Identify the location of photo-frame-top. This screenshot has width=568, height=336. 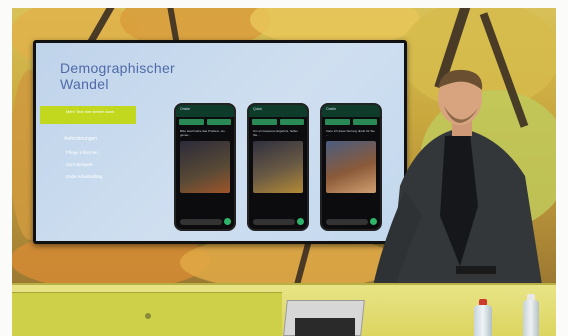
(284, 4).